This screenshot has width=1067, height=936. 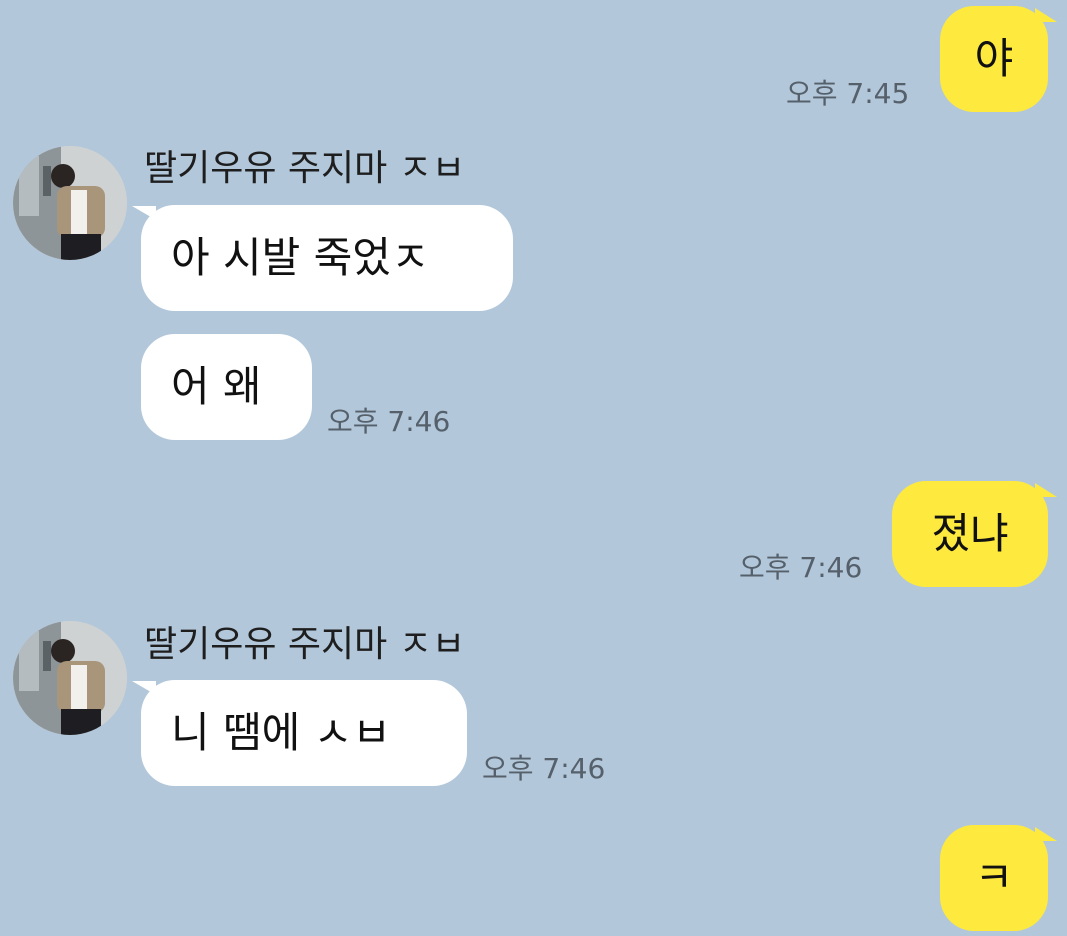 I want to click on my-message-bubble: 야, so click(x=998, y=59).